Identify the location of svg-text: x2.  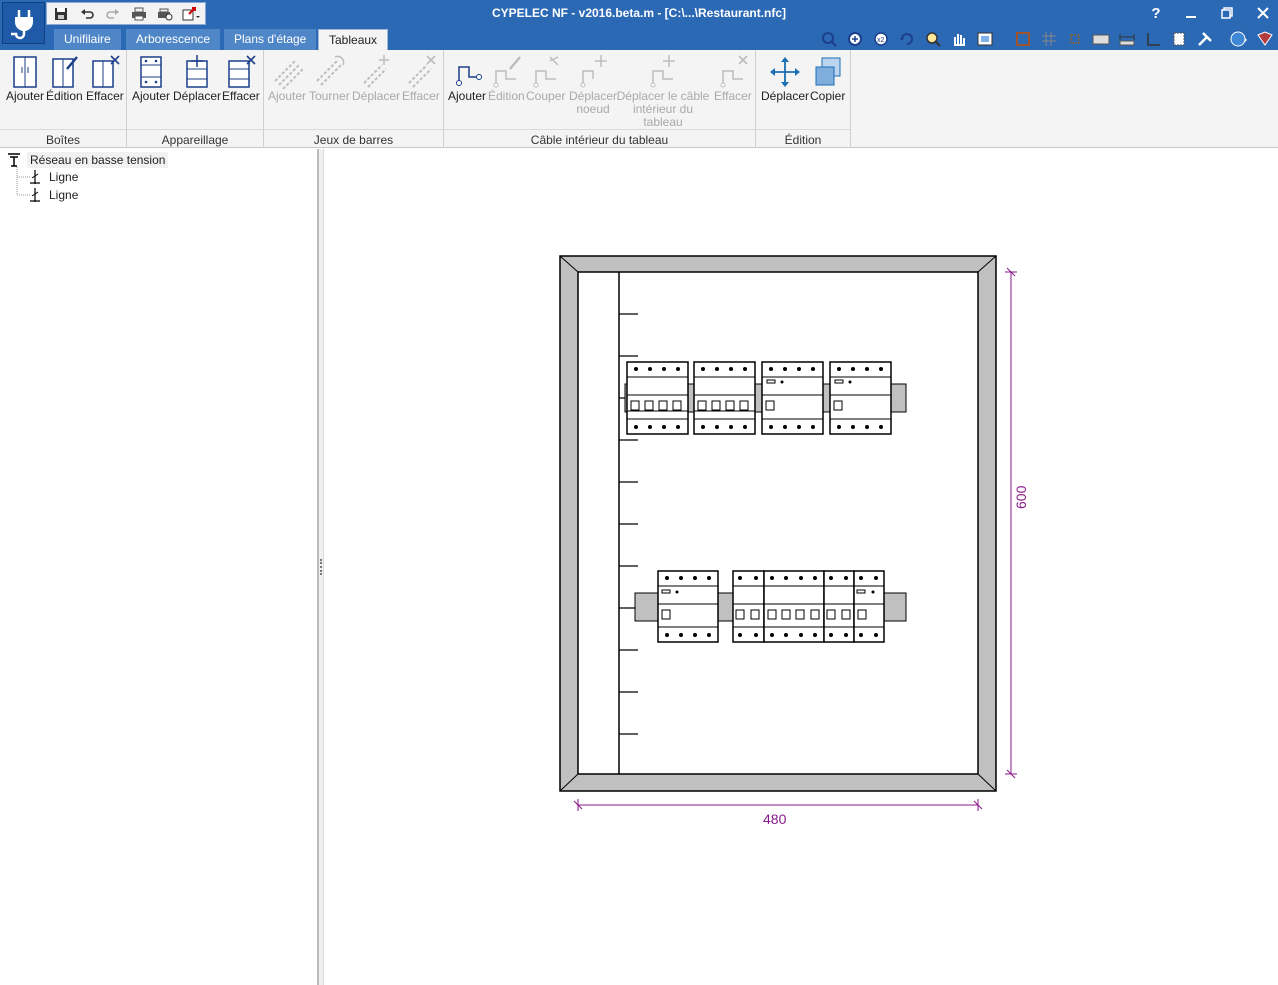
(881, 40).